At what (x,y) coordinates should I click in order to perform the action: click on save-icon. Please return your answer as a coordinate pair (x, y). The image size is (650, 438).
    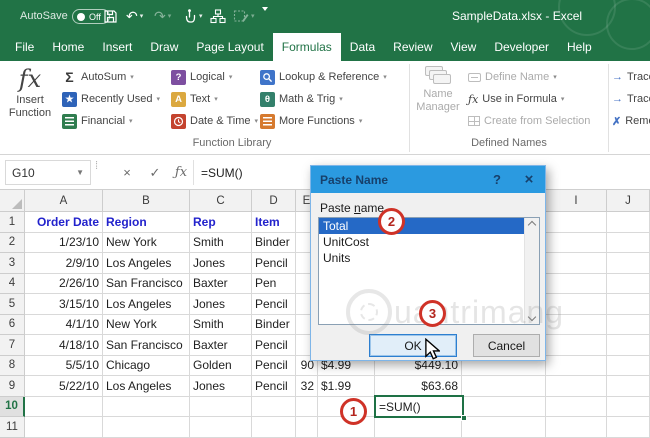
    Looking at the image, I should click on (110, 16).